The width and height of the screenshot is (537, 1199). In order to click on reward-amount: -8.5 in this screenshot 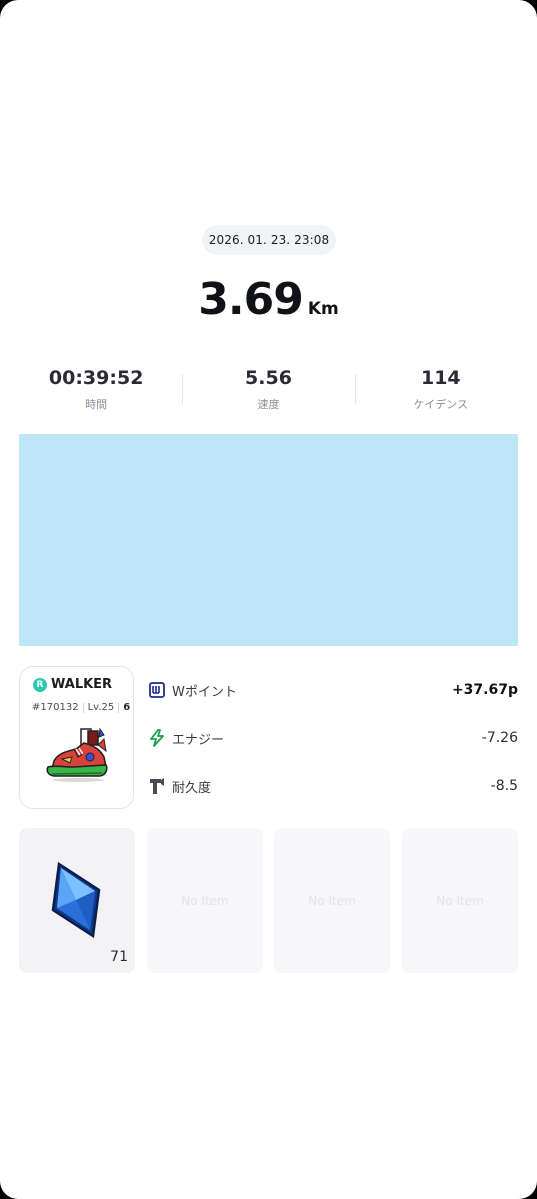, I will do `click(504, 786)`.